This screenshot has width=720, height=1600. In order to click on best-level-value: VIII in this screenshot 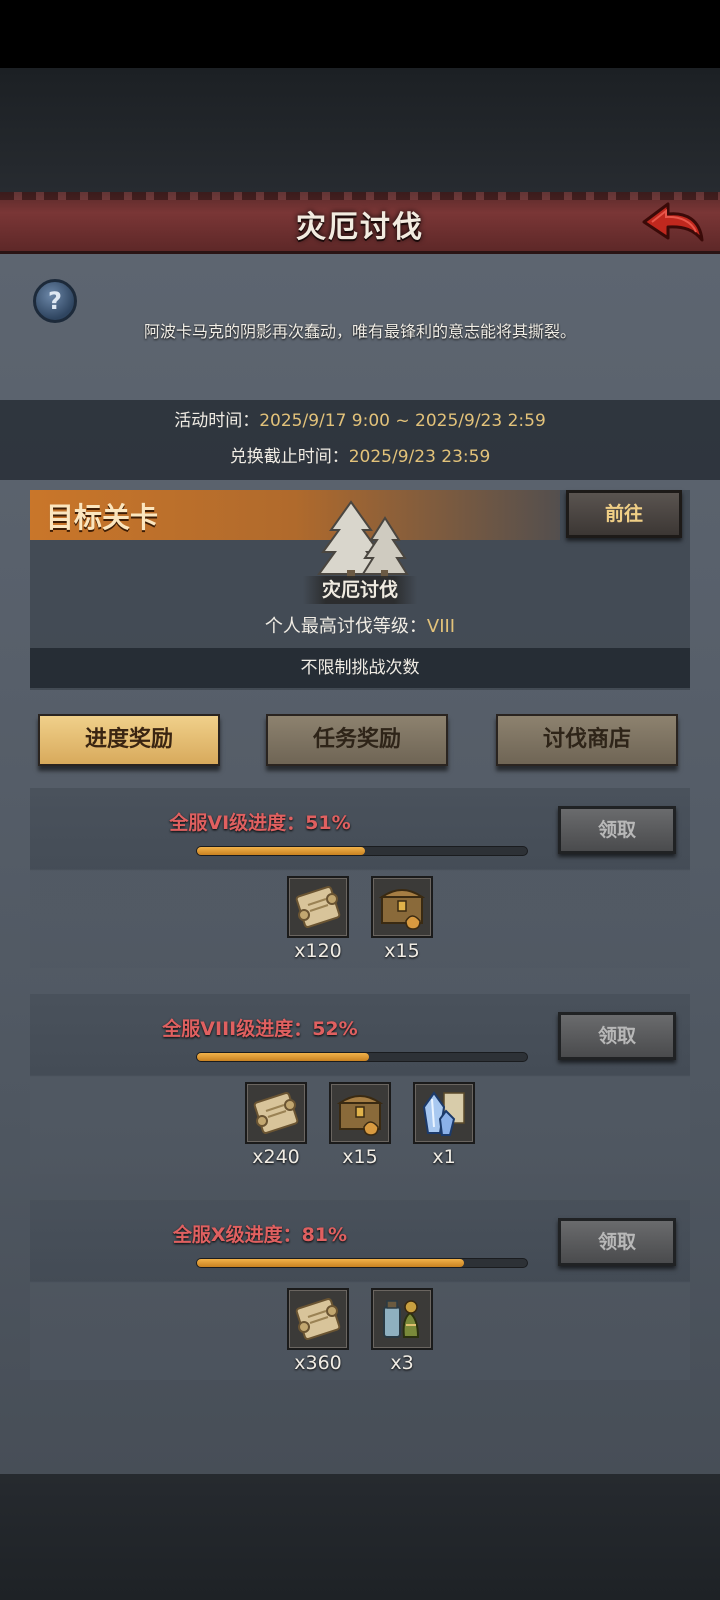, I will do `click(441, 626)`.